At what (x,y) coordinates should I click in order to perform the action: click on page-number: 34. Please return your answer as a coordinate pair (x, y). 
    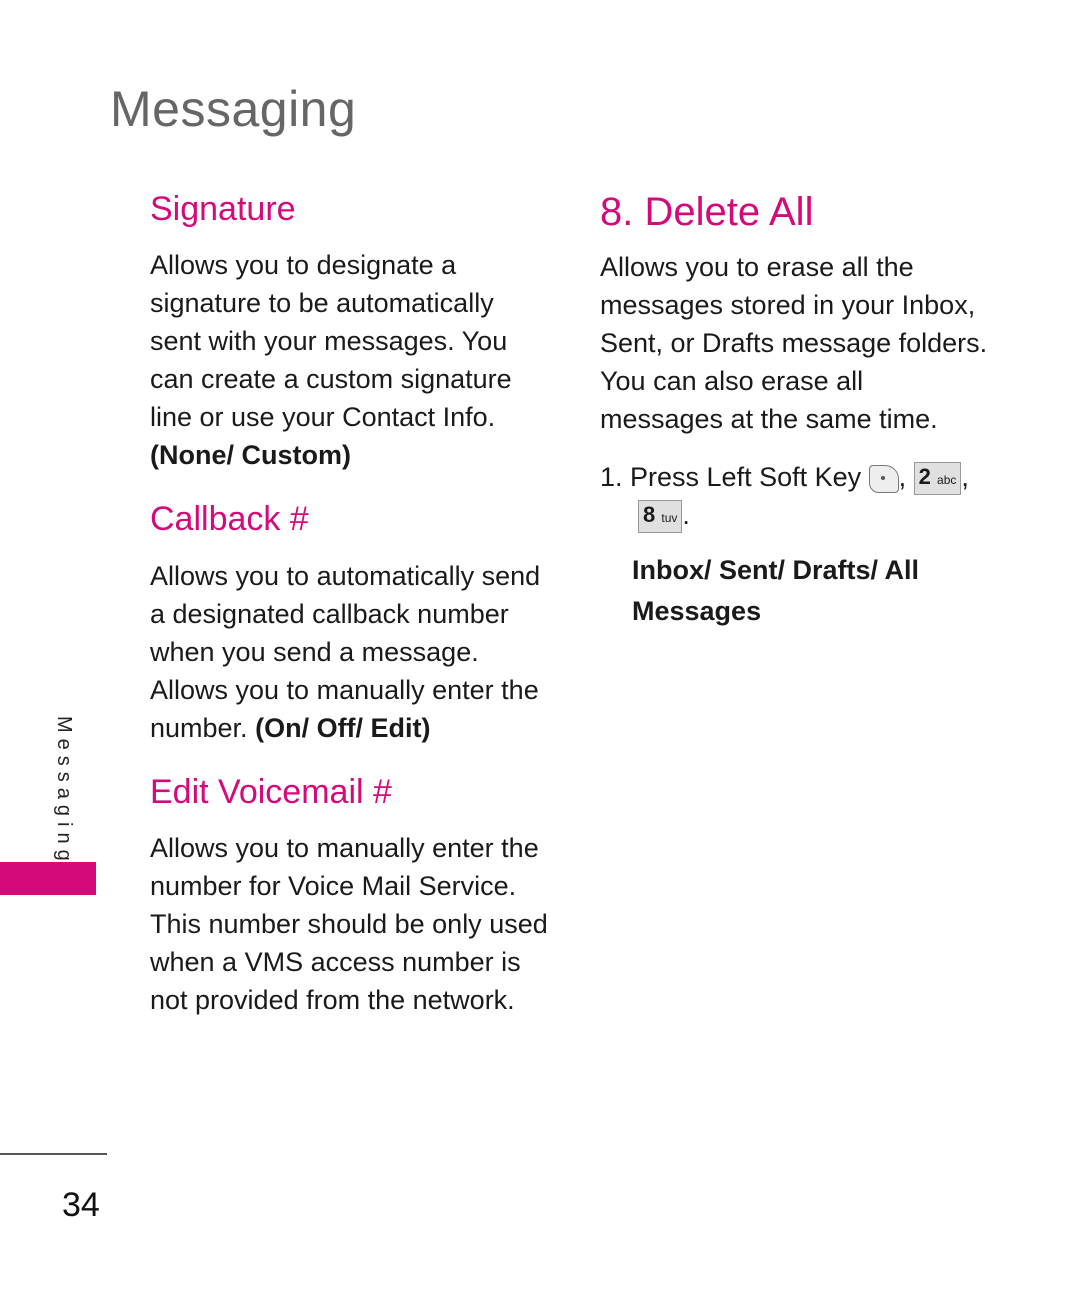
    Looking at the image, I should click on (81, 1205).